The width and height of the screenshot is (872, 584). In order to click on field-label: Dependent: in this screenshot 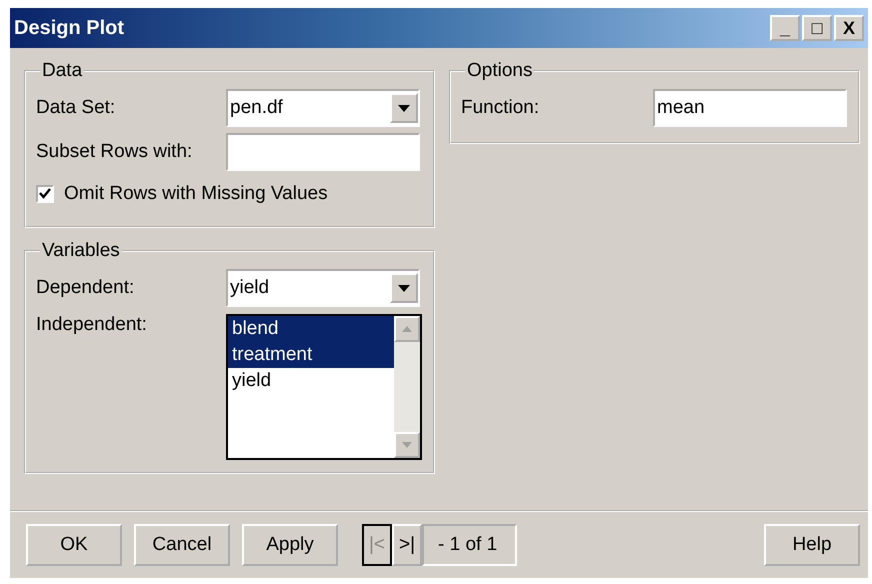, I will do `click(86, 288)`.